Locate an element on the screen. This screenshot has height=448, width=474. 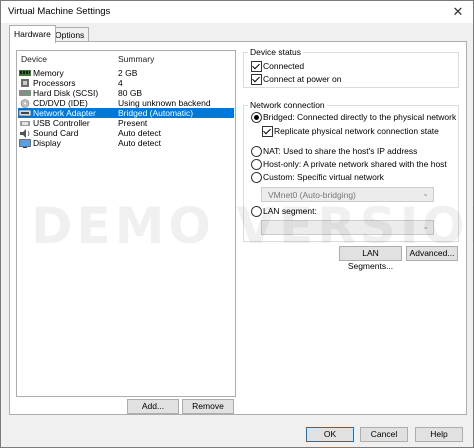
replicate-state-checkbox is located at coordinates (267, 131).